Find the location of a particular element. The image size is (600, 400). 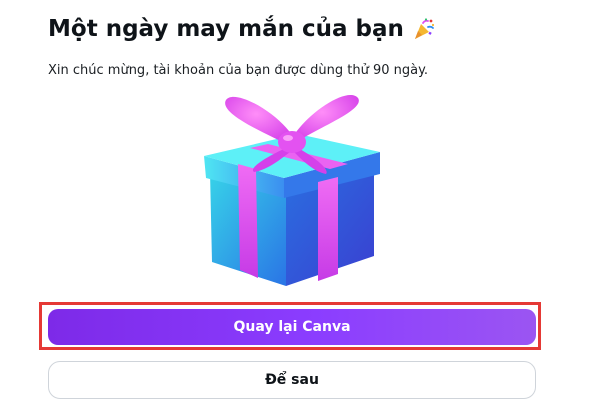

party-popper-icon is located at coordinates (424, 29).